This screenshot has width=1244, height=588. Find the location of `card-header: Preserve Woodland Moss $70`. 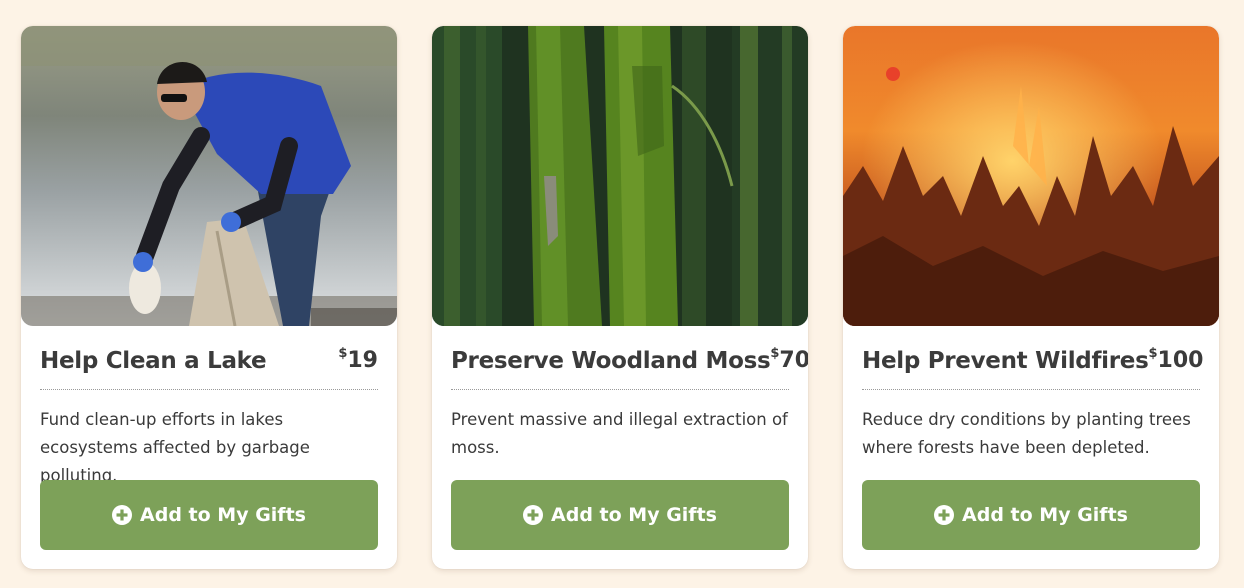

card-header: Preserve Woodland Moss $70 is located at coordinates (629, 367).